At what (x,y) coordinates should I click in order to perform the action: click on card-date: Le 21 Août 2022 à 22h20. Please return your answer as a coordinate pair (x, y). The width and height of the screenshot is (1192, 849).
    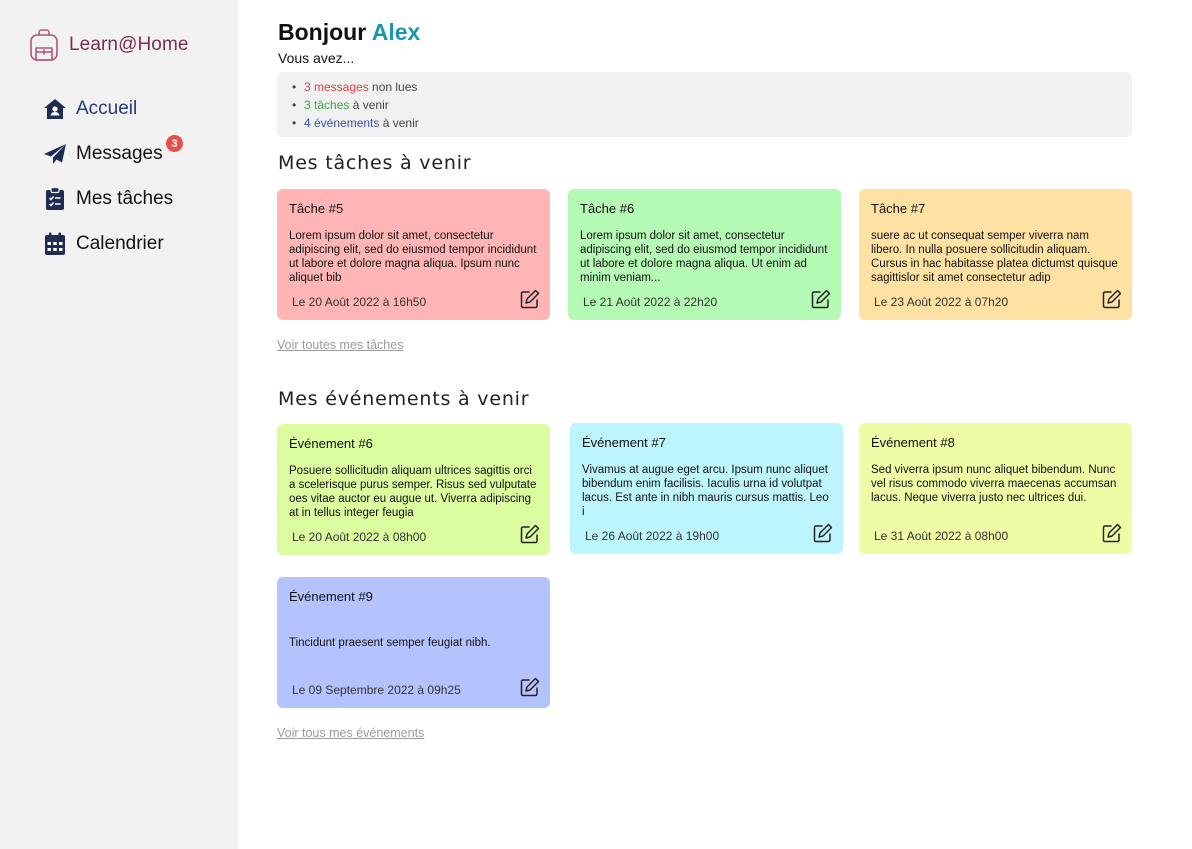
    Looking at the image, I should click on (650, 302).